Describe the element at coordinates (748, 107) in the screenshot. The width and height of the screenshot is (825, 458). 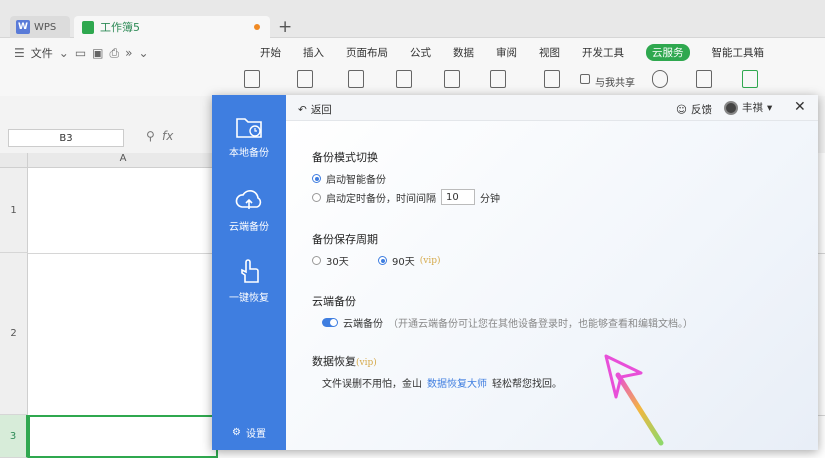
I see `user-menu: 丰祺 ▾` at that location.